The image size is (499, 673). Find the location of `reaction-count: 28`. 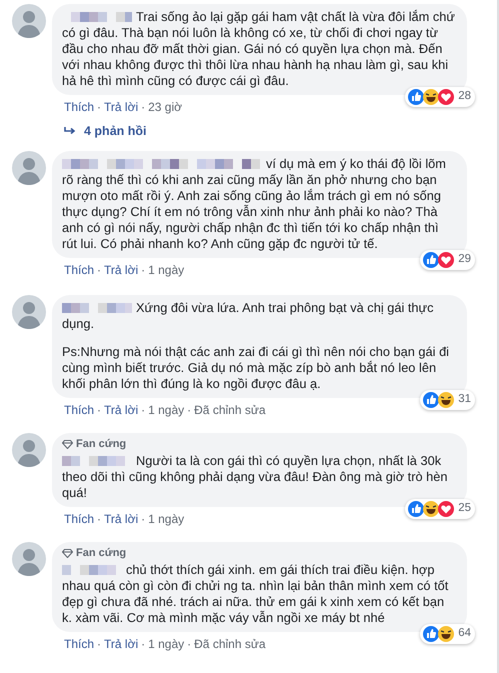

reaction-count: 28 is located at coordinates (464, 97).